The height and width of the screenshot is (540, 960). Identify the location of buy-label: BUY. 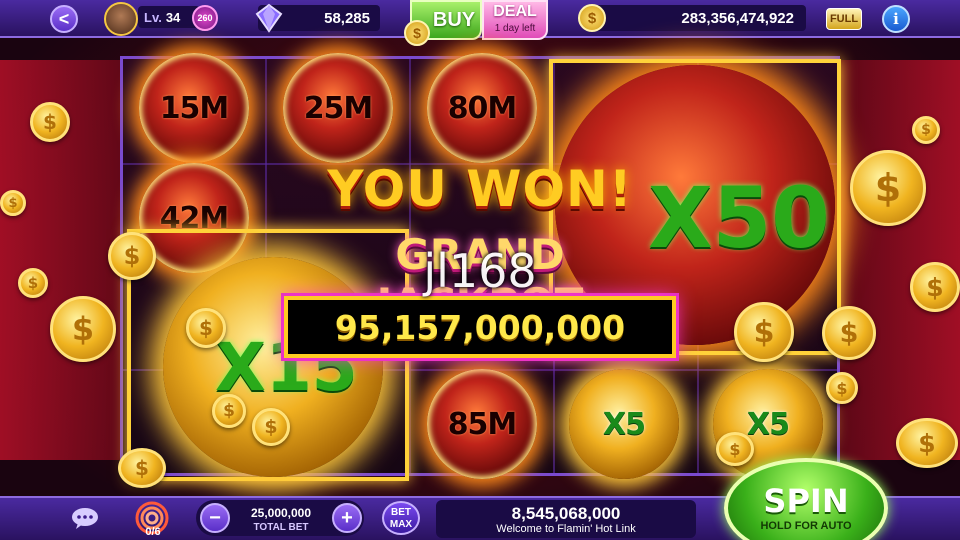
(454, 19).